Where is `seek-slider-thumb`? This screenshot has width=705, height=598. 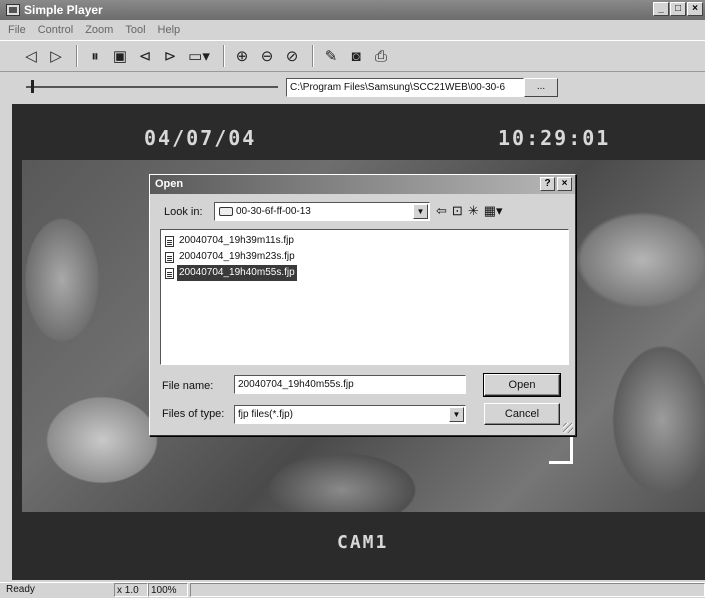 seek-slider-thumb is located at coordinates (33, 86).